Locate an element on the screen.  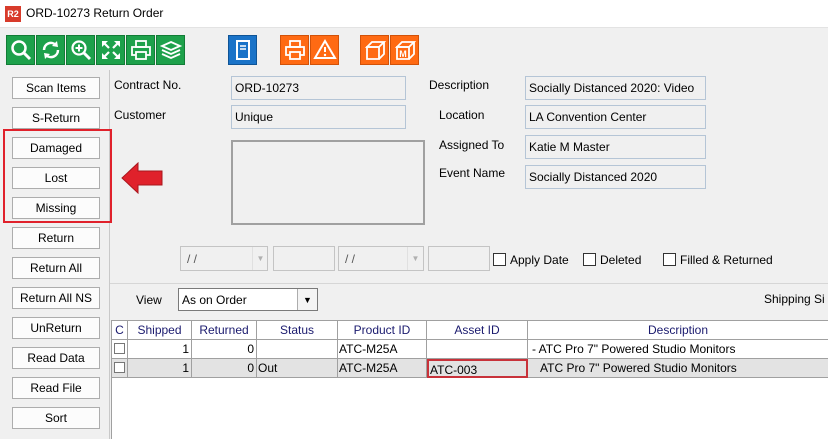
contract-label: Contract No. is located at coordinates (148, 85).